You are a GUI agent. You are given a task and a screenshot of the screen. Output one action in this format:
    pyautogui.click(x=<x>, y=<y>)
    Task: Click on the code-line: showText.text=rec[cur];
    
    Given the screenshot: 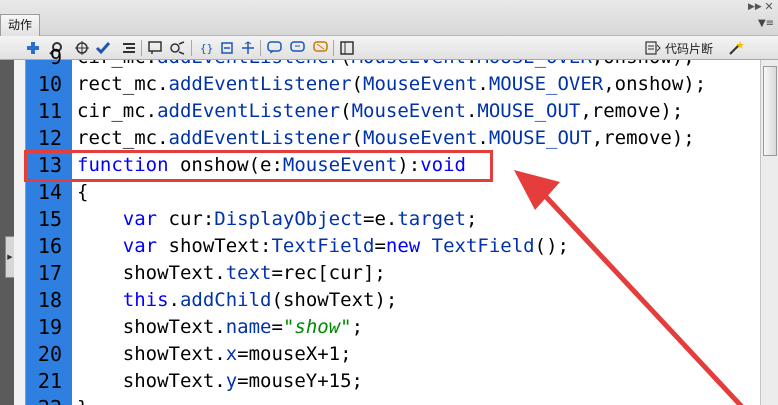 What is the action you would take?
    pyautogui.click(x=231, y=273)
    